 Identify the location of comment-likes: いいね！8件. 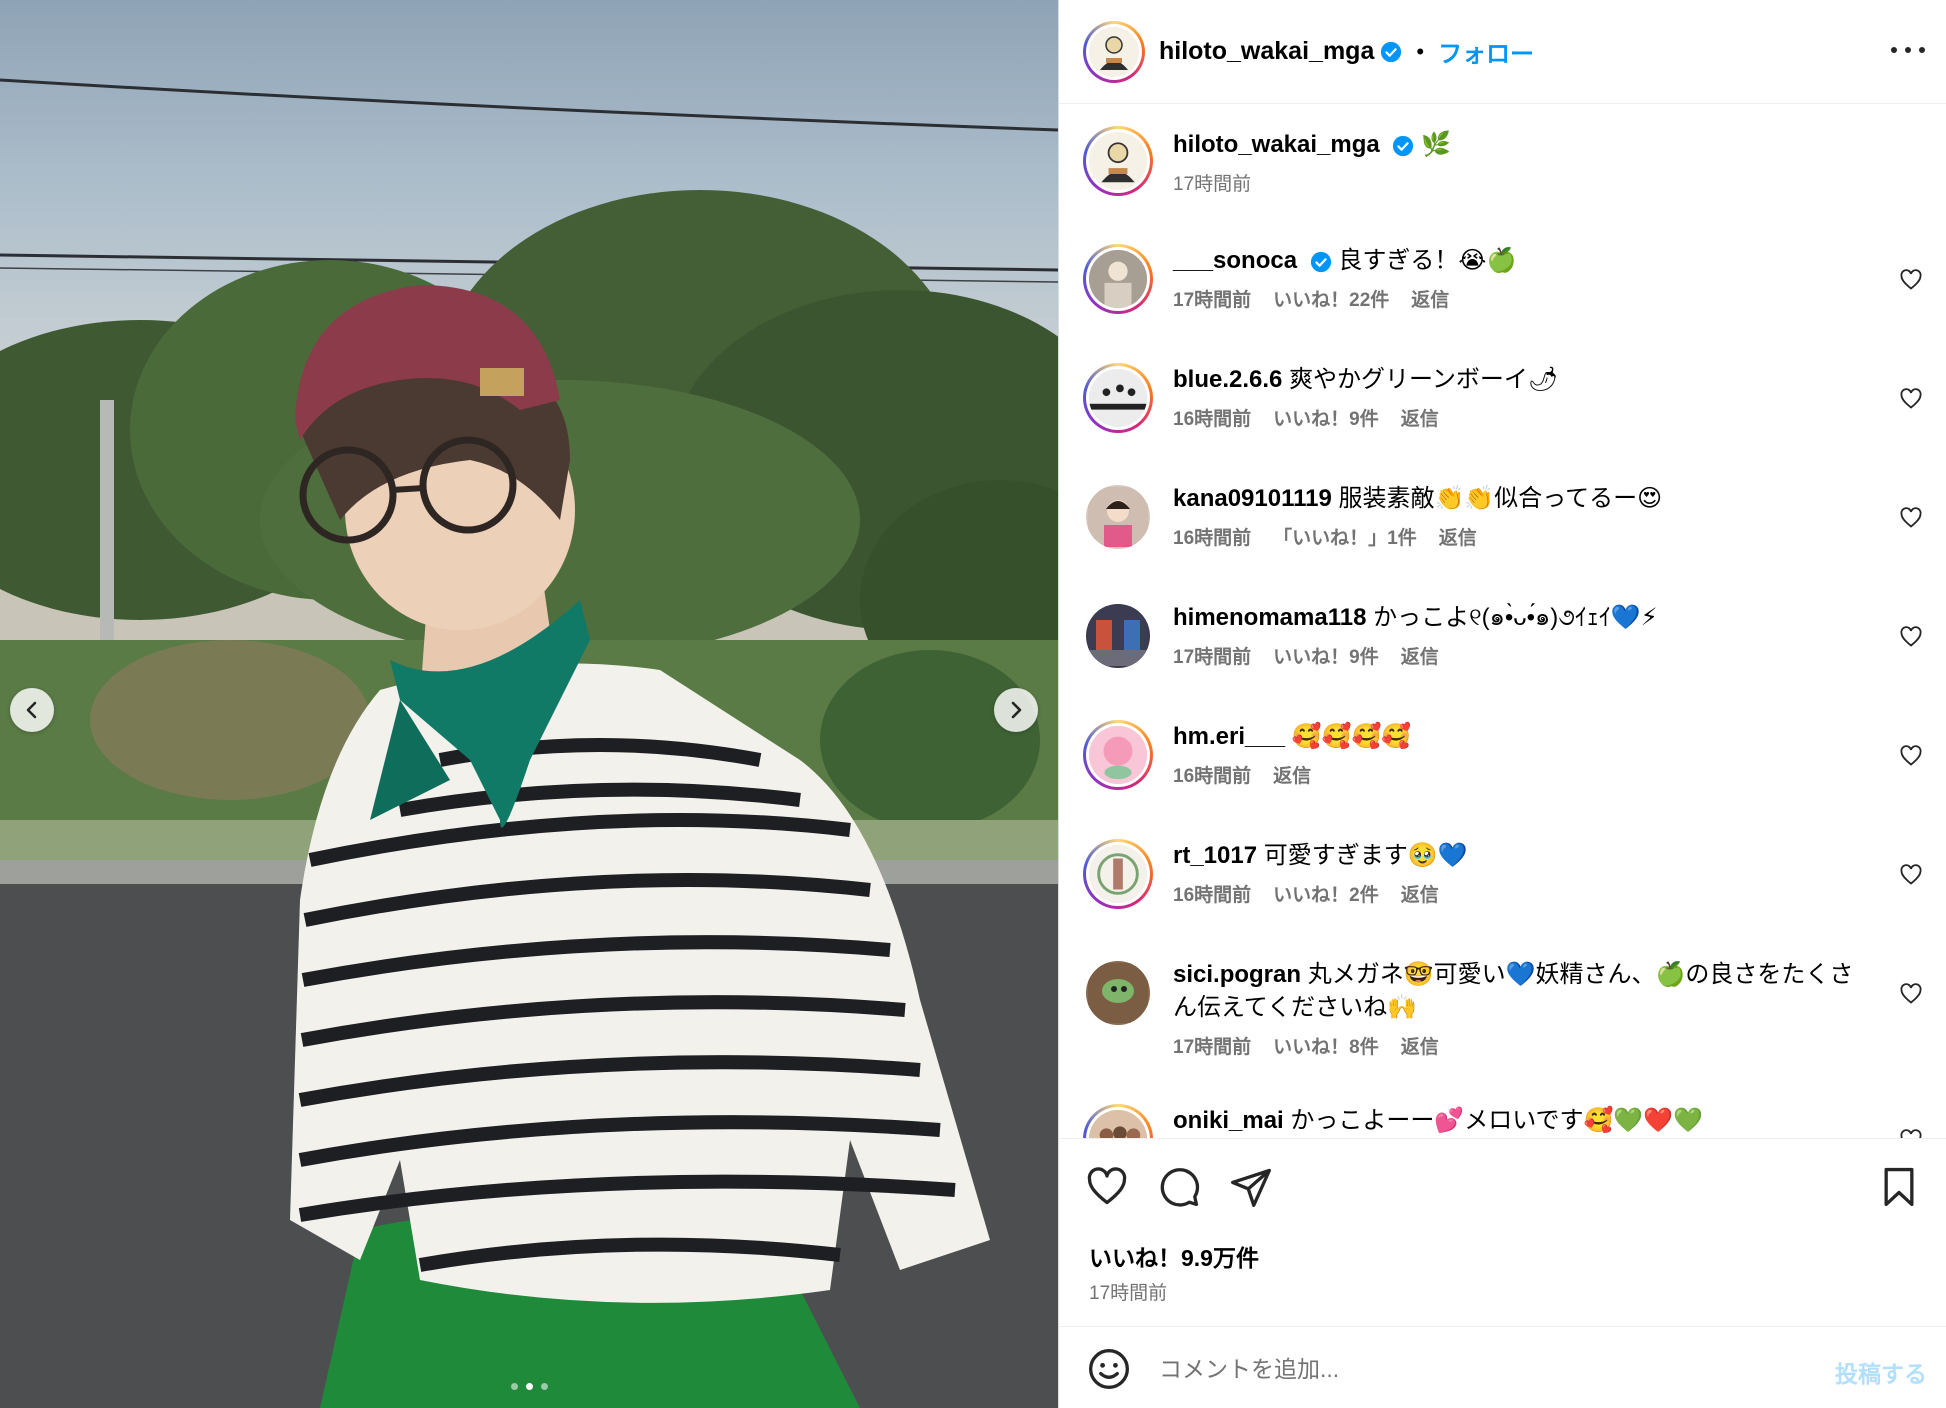
(1326, 1045).